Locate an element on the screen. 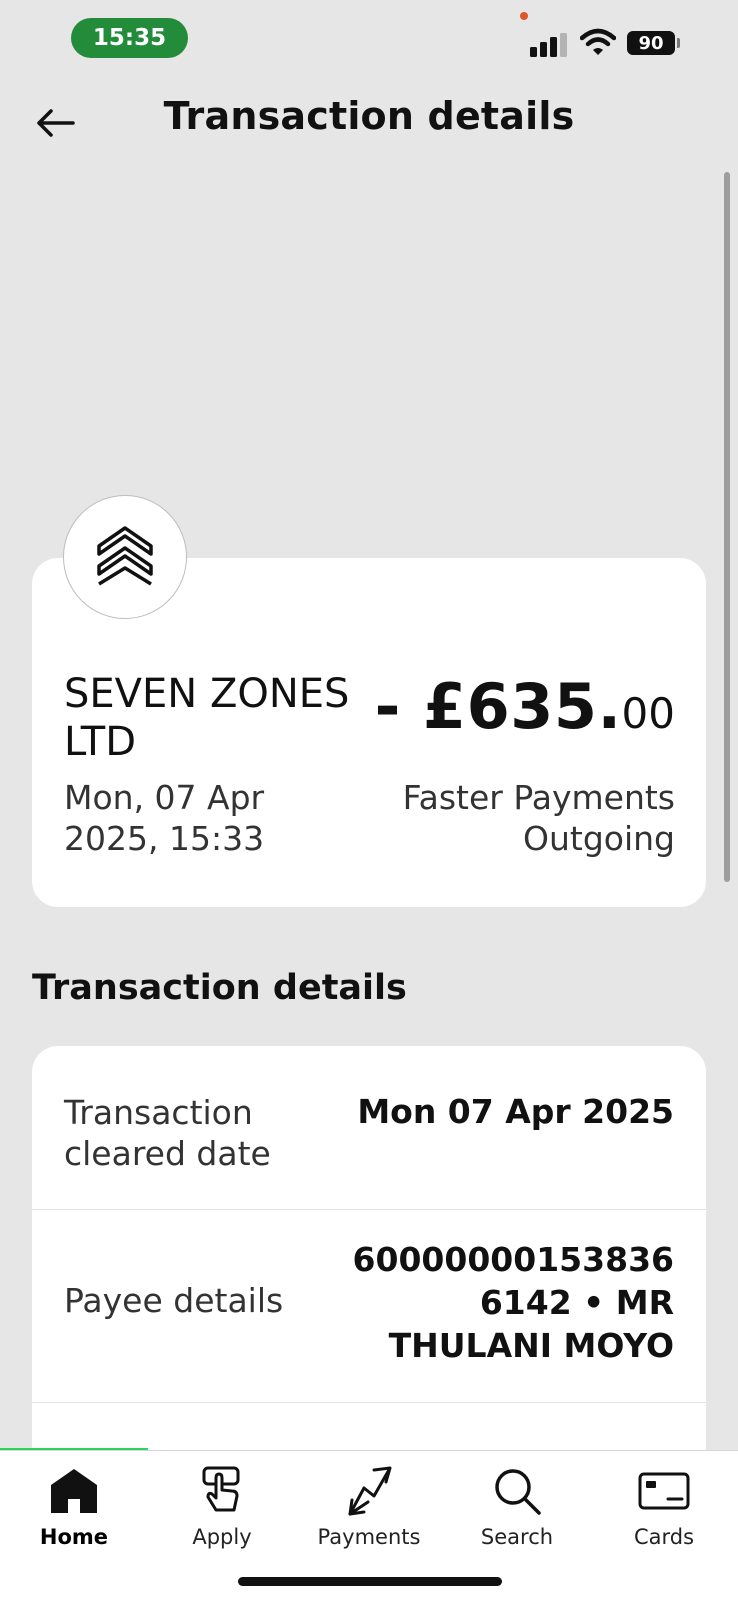  battery-indicator: 90 is located at coordinates (651, 43).